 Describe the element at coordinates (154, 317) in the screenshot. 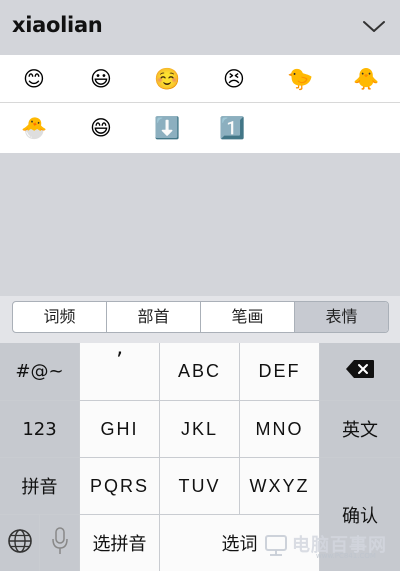

I see `tab-radical: 部首` at that location.